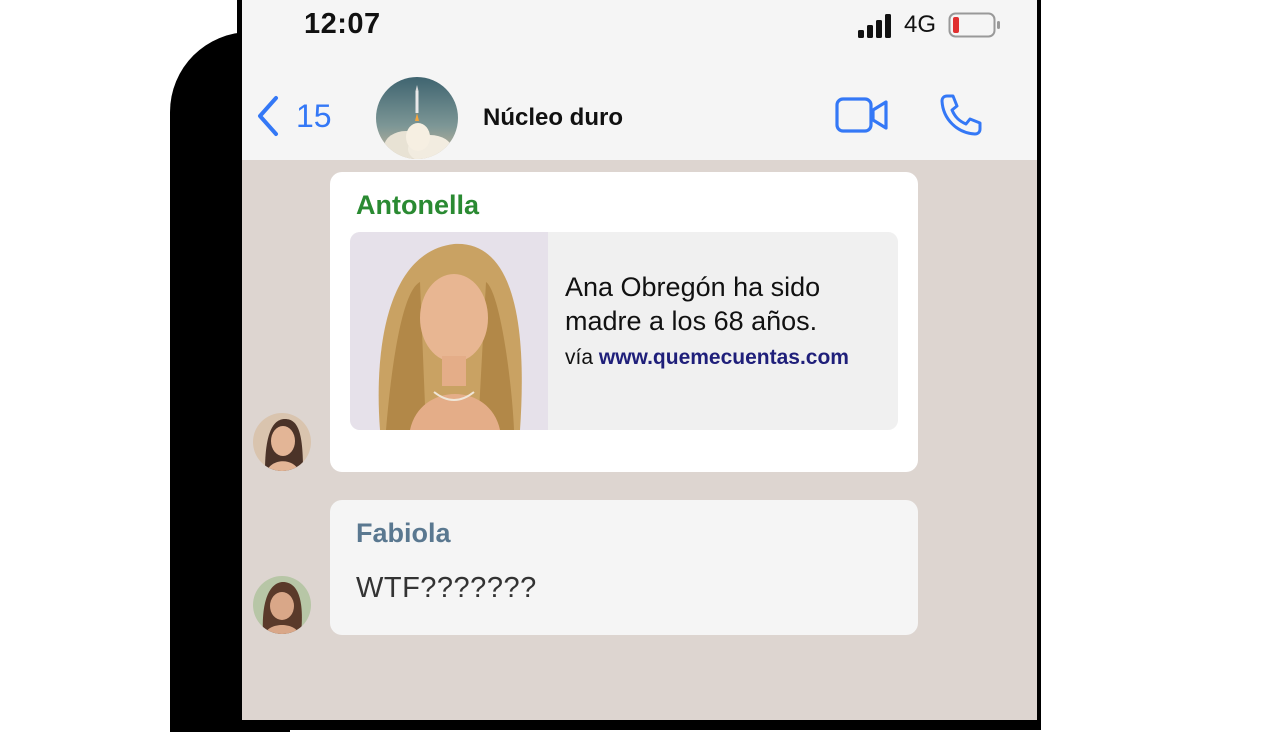 This screenshot has height=732, width=1280. What do you see at coordinates (724, 357) in the screenshot?
I see `preview-url: www.quemecuentas.com` at bounding box center [724, 357].